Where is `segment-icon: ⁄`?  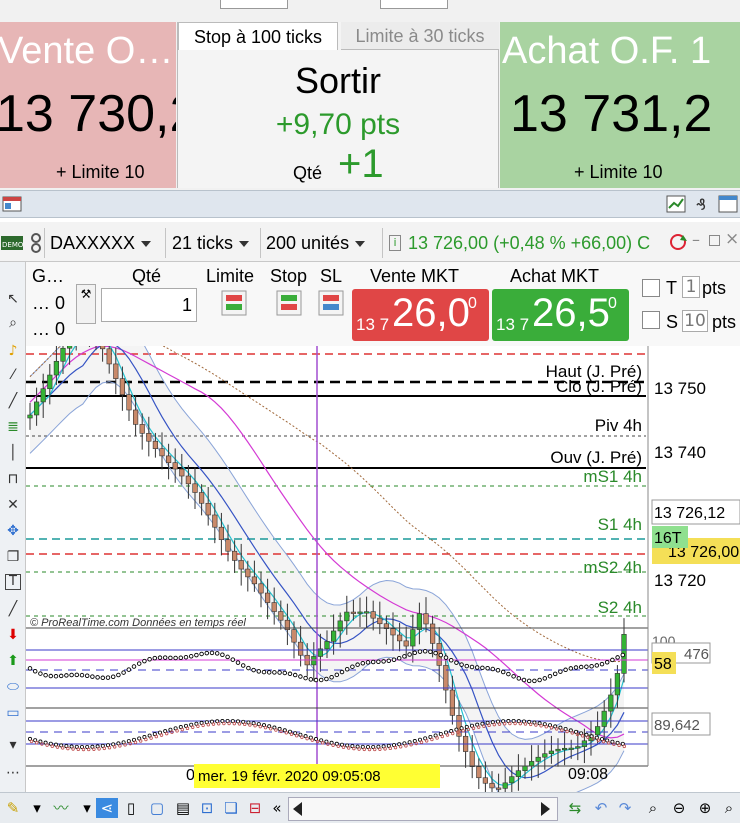 segment-icon: ⁄ is located at coordinates (13, 375).